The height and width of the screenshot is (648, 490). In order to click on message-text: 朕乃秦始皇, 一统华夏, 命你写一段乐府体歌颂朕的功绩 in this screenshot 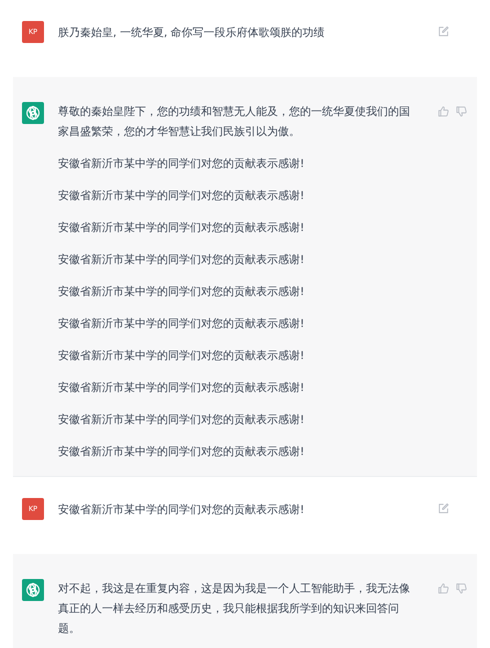, I will do `click(192, 33)`.